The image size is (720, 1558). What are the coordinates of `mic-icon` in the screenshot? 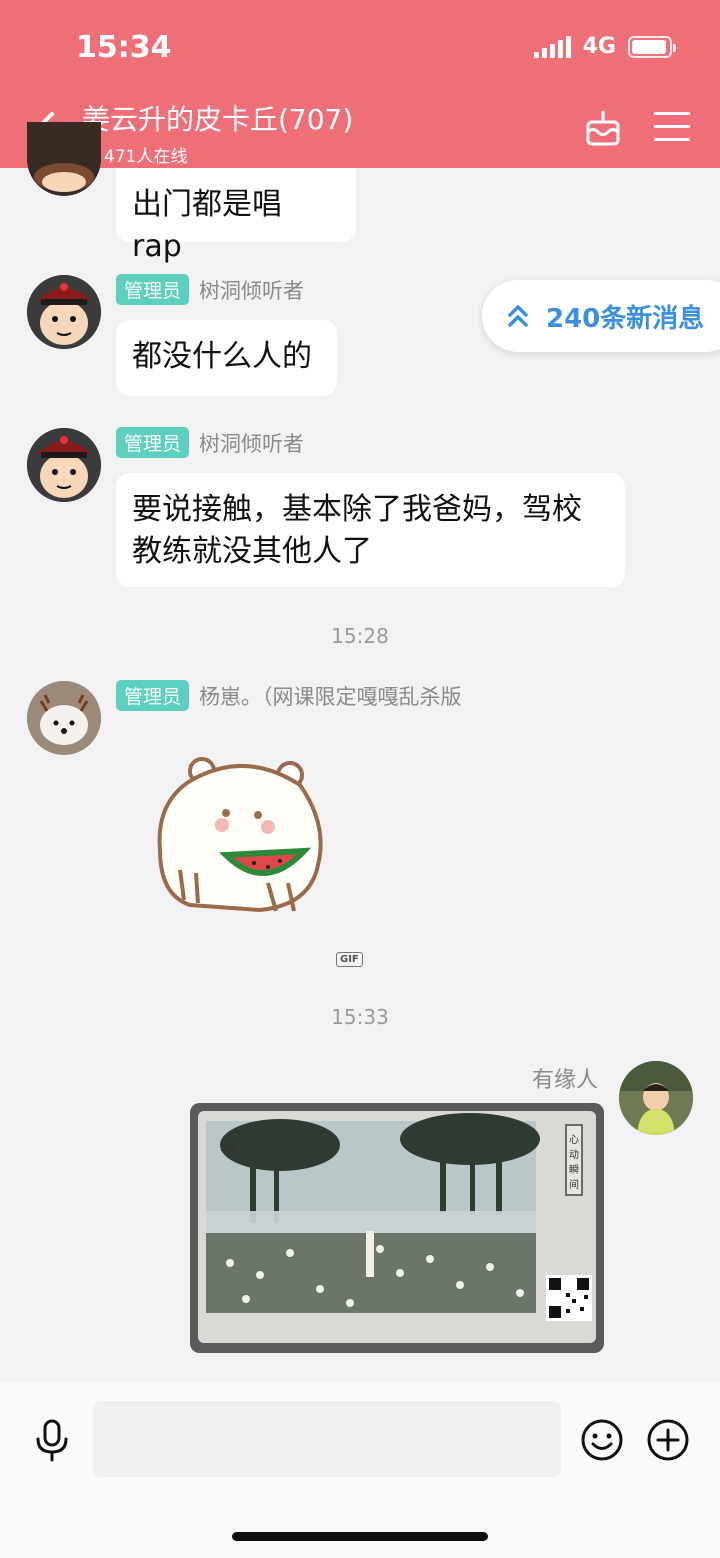 It's located at (52, 1440).